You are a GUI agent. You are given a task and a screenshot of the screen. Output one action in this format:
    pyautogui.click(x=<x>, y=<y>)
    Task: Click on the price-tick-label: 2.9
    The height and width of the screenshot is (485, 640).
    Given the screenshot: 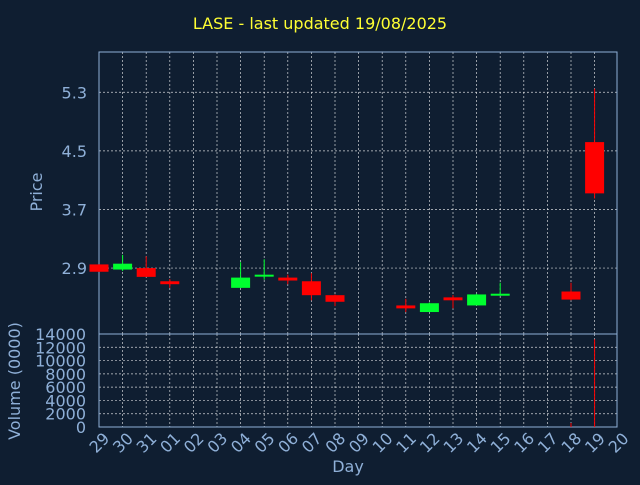 What is the action you would take?
    pyautogui.click(x=74, y=268)
    